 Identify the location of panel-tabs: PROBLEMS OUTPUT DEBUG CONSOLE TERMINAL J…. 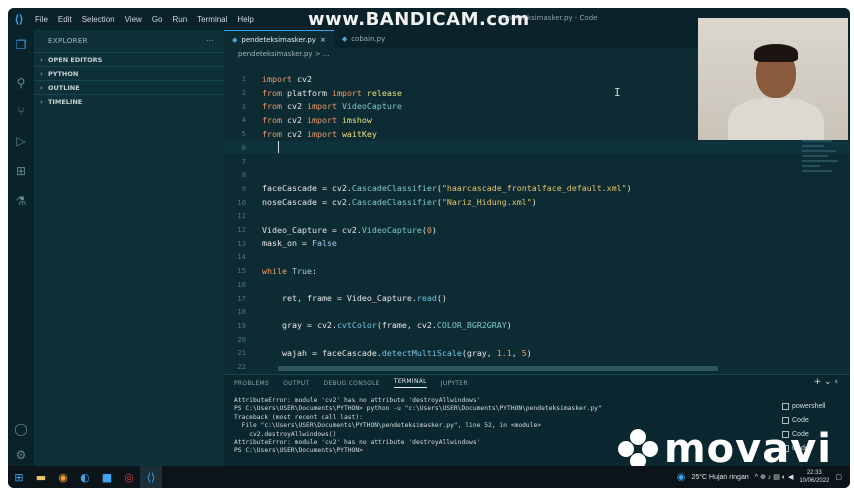
(537, 383).